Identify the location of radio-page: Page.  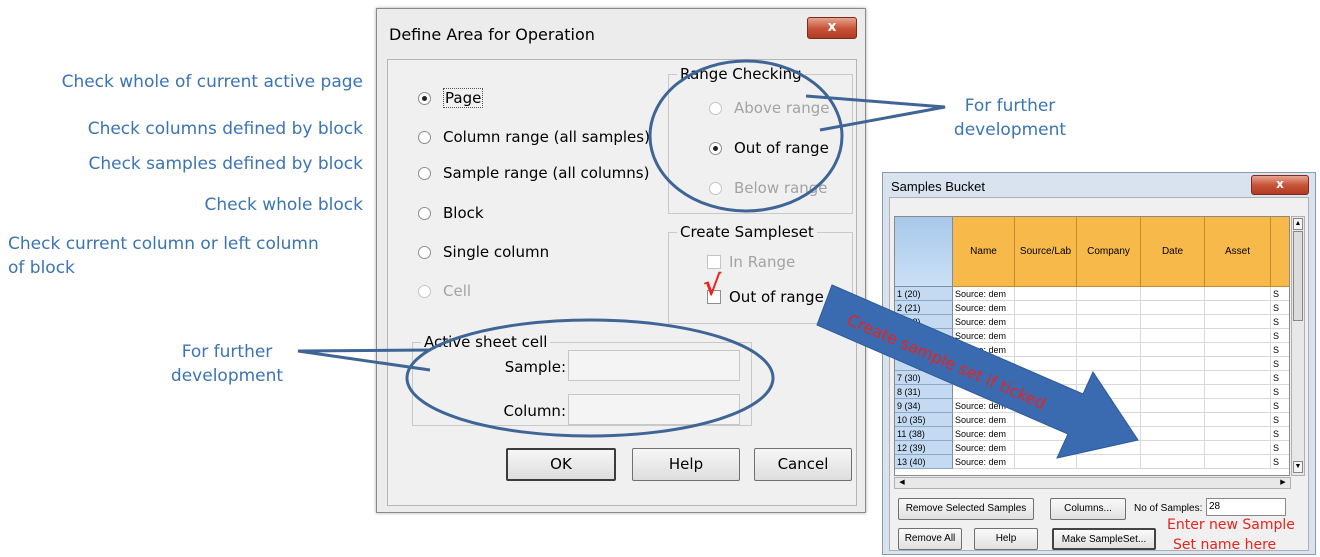
(451, 98).